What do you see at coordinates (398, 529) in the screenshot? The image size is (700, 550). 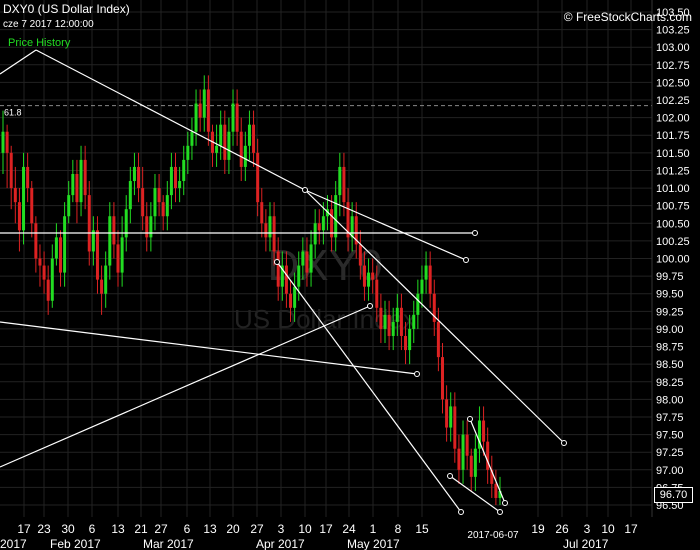 I see `x-tick-label: 8` at bounding box center [398, 529].